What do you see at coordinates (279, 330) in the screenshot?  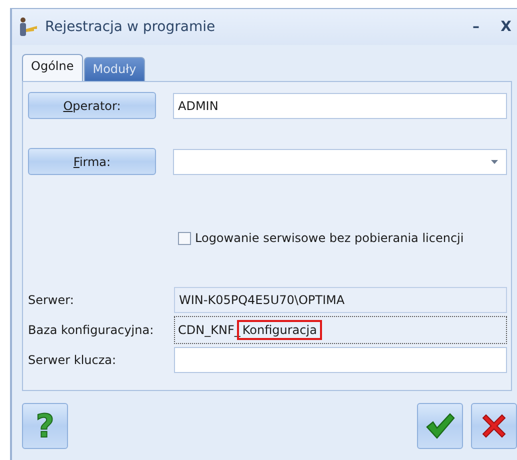 I see `highlighted-text: Konfiguracja` at bounding box center [279, 330].